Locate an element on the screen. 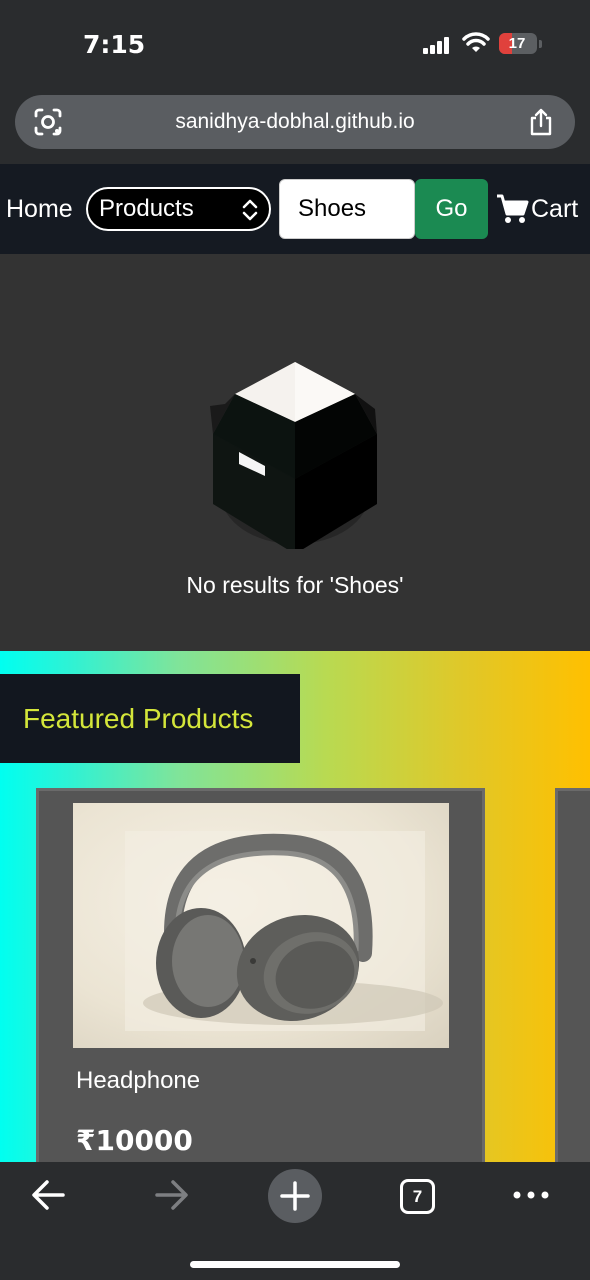 Image resolution: width=590 pixels, height=1280 pixels. home-link: Home is located at coordinates (39, 209).